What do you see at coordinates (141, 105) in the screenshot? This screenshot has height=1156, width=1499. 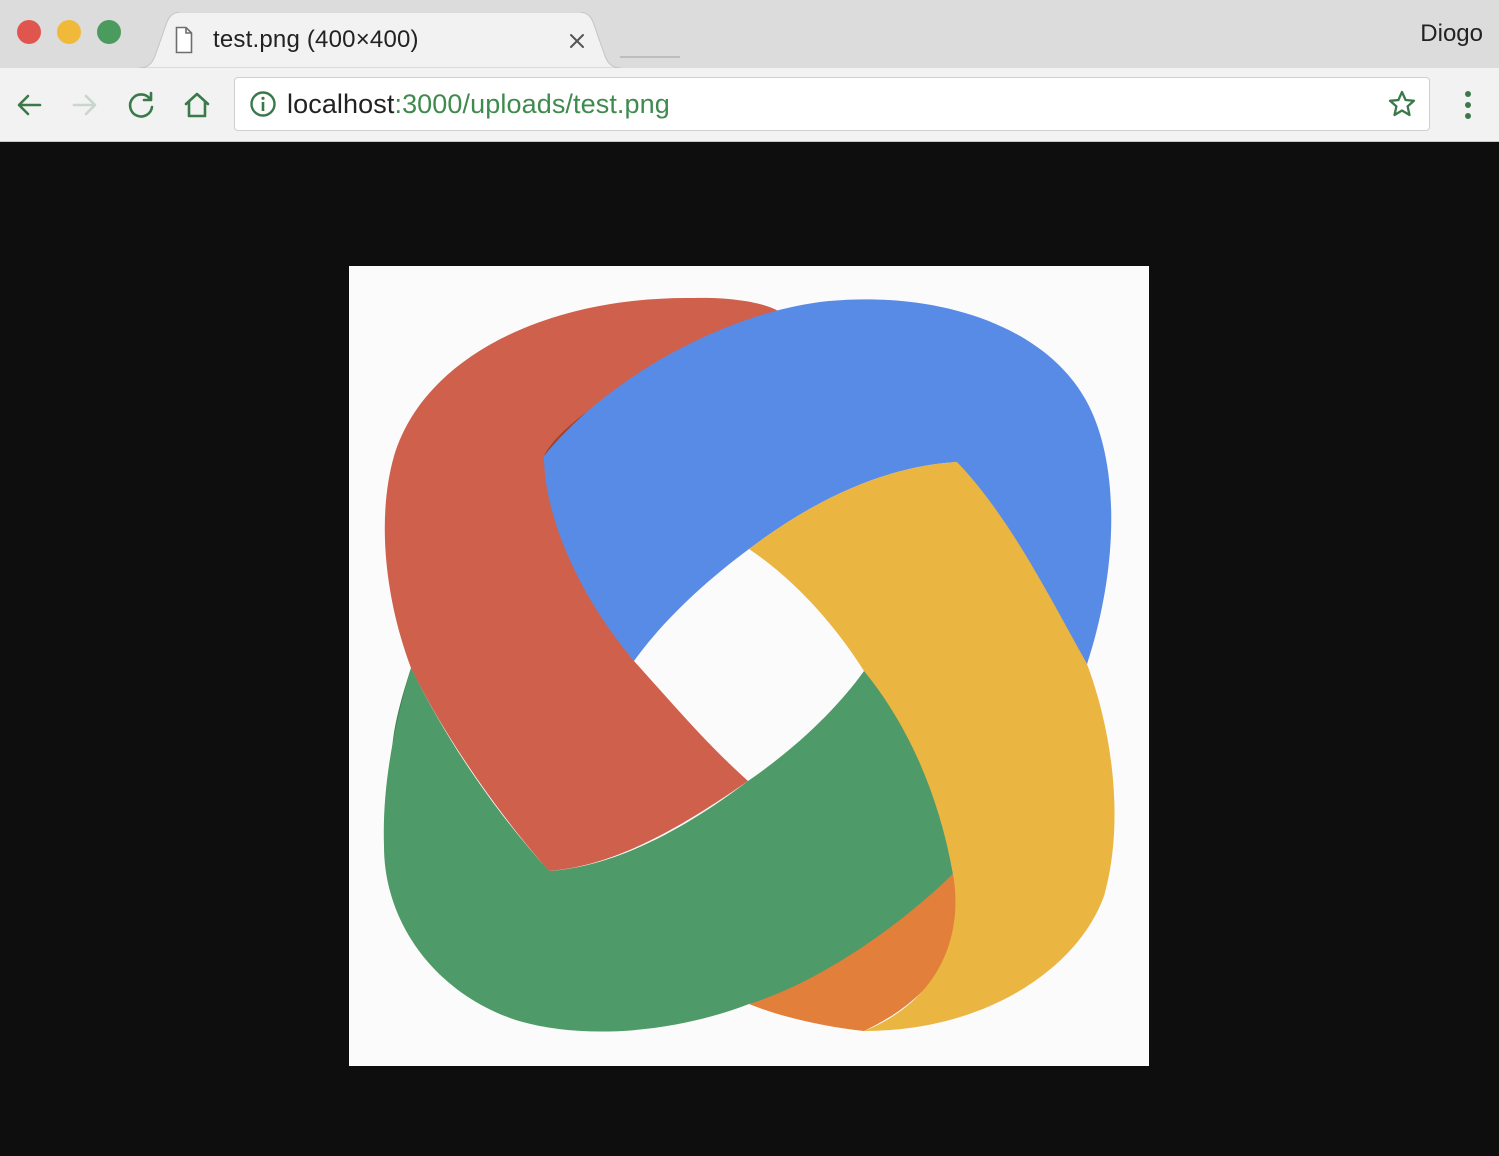 I see `reload-icon` at bounding box center [141, 105].